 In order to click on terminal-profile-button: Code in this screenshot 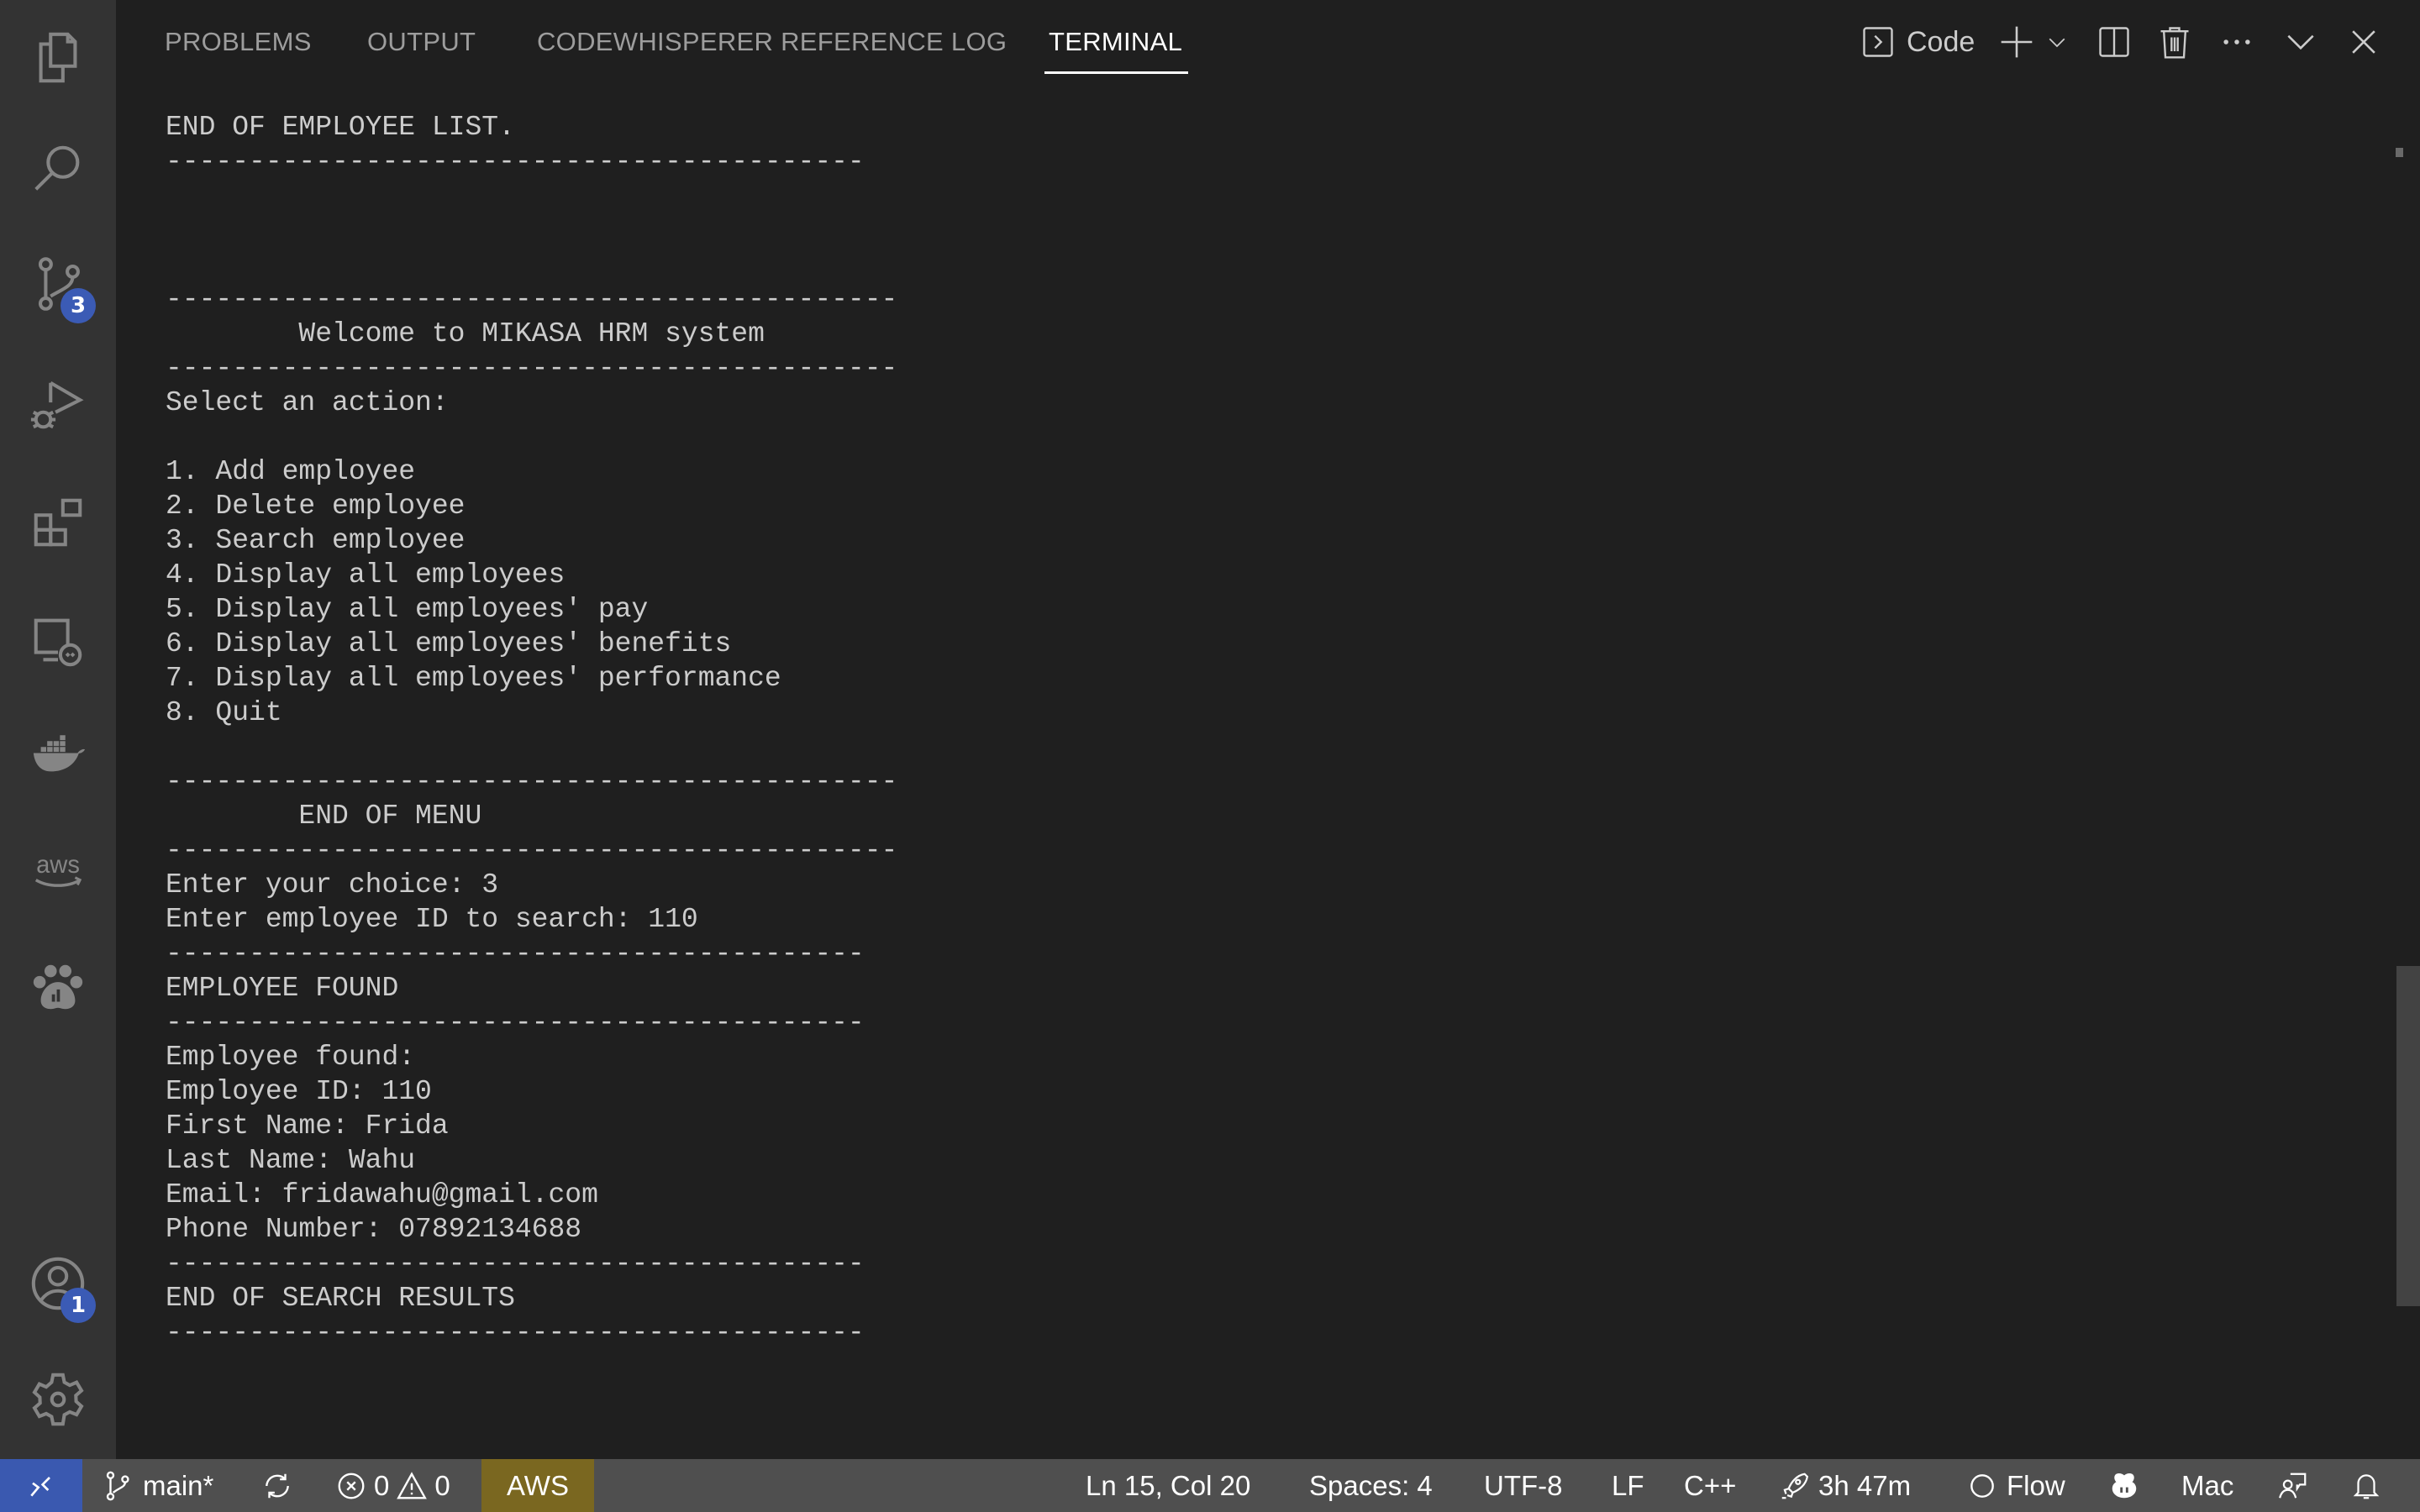, I will do `click(1918, 42)`.